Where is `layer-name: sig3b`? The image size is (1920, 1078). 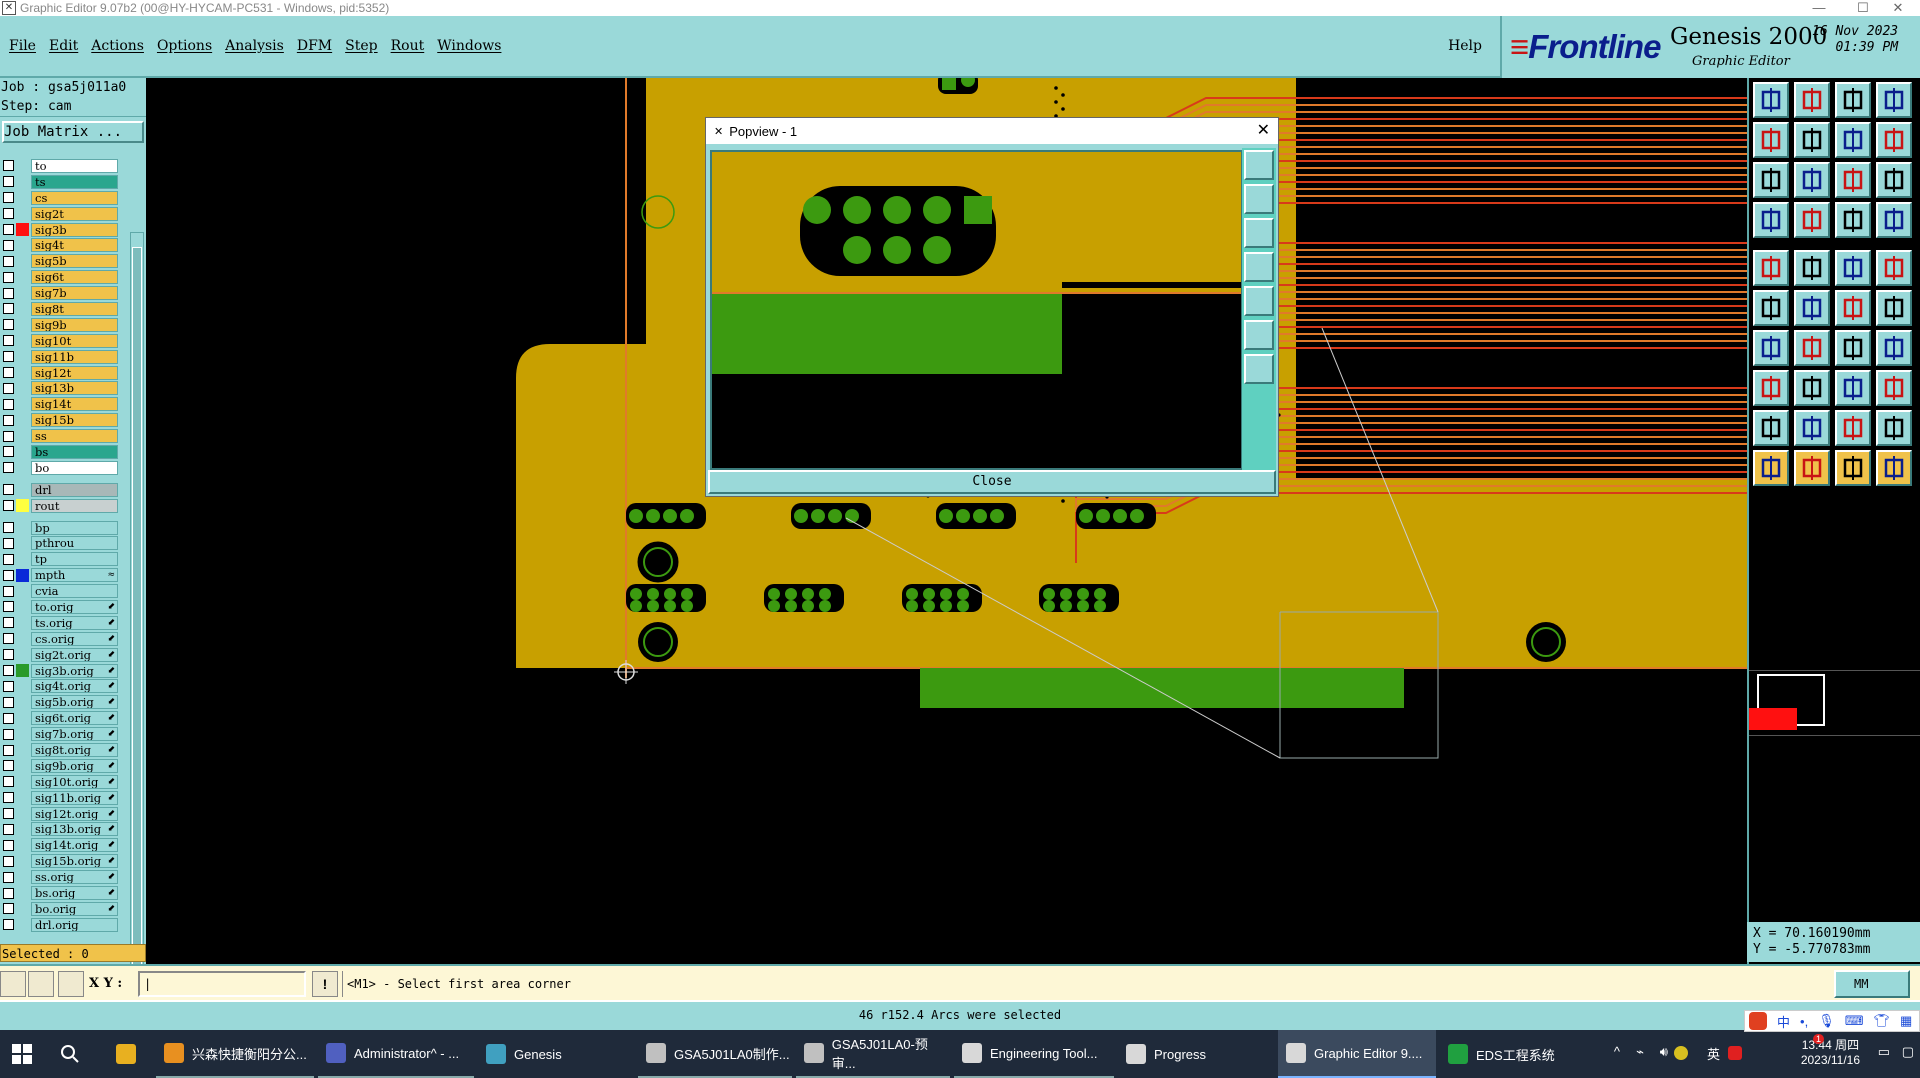 layer-name: sig3b is located at coordinates (74, 229).